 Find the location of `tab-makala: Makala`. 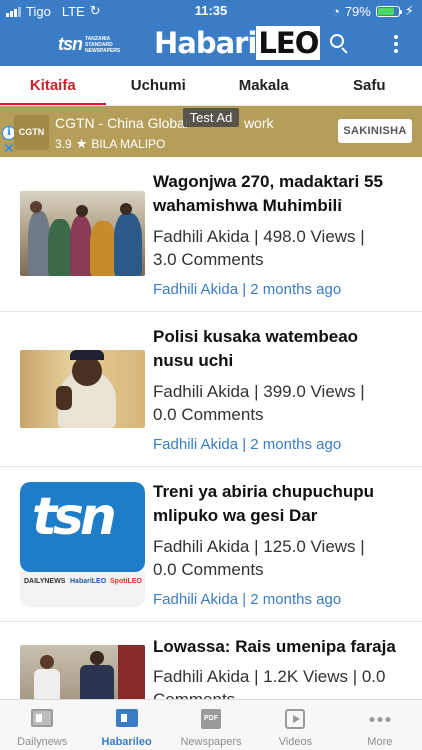

tab-makala: Makala is located at coordinates (264, 85).